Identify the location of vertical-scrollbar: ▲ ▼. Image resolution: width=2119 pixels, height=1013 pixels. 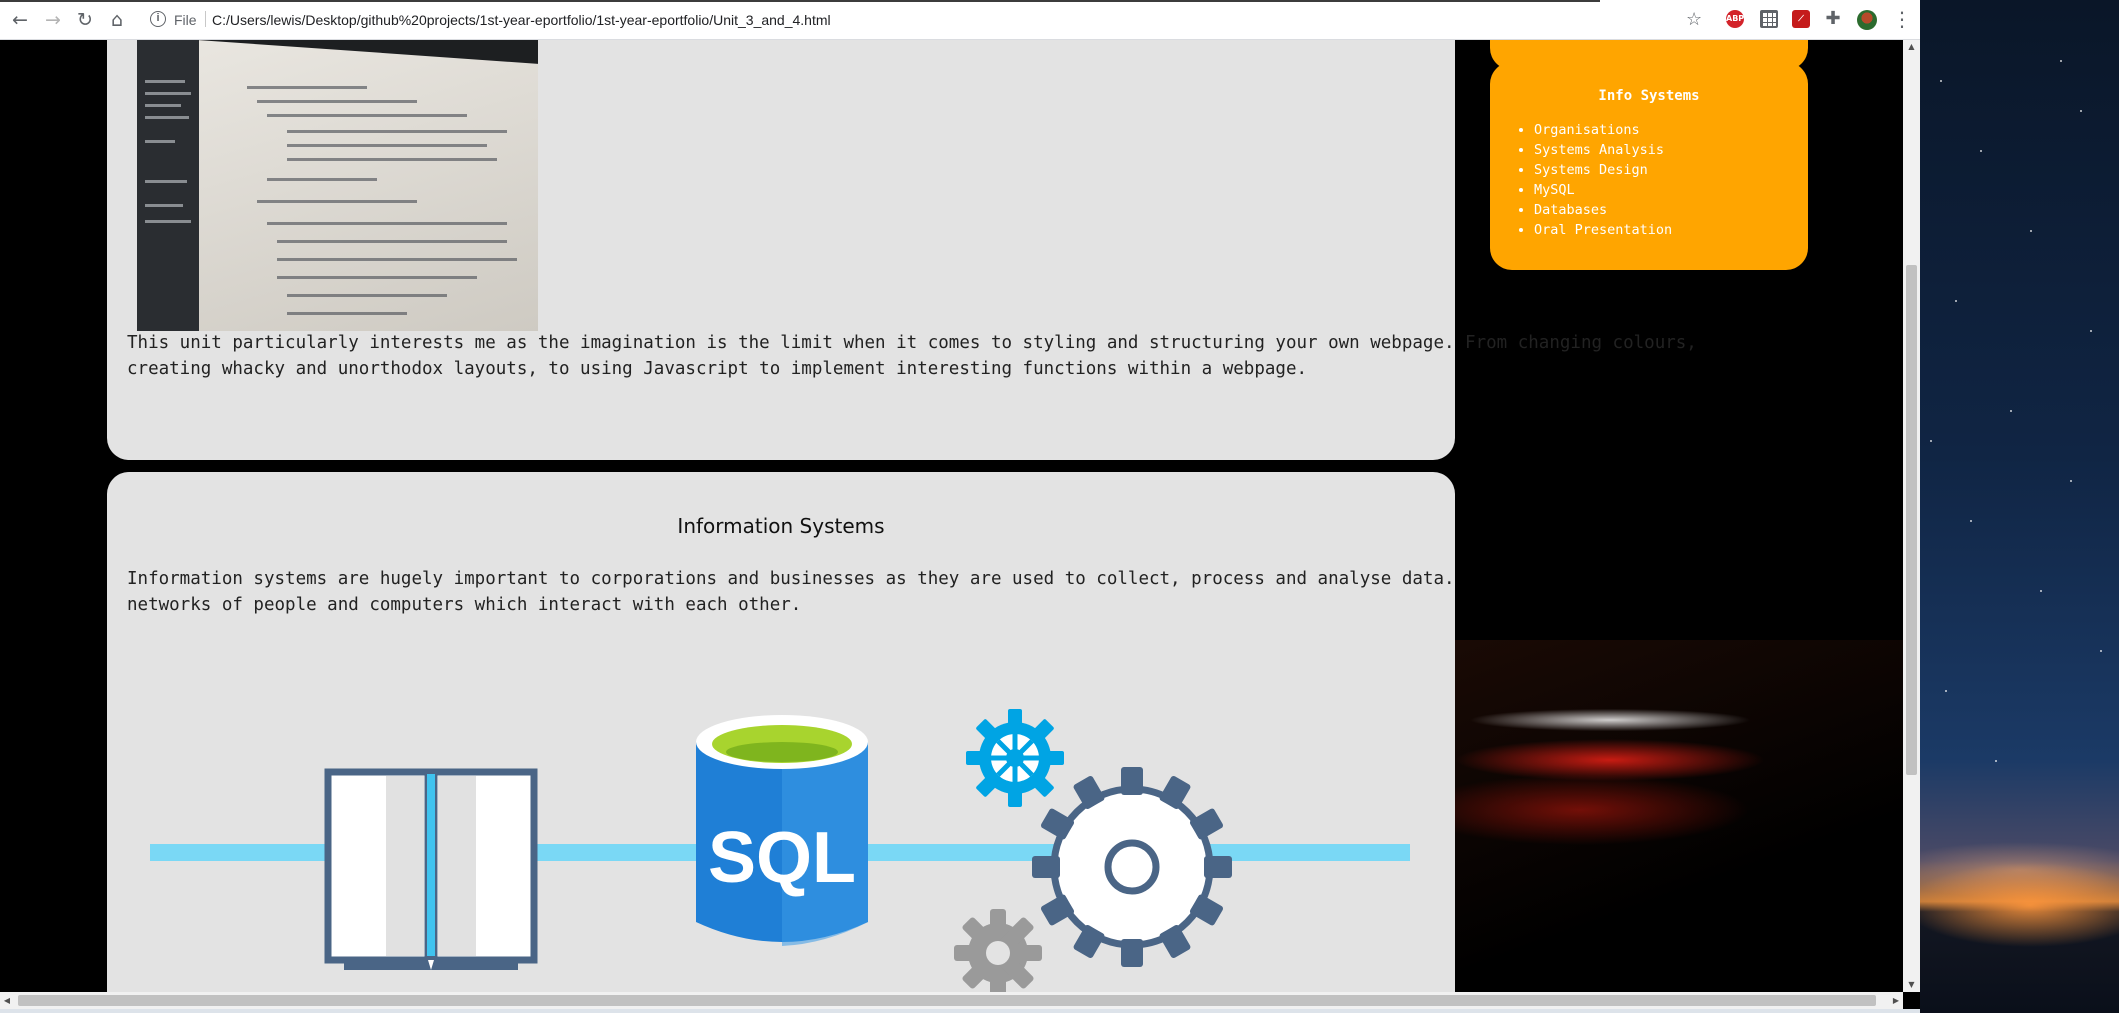
(1911, 516).